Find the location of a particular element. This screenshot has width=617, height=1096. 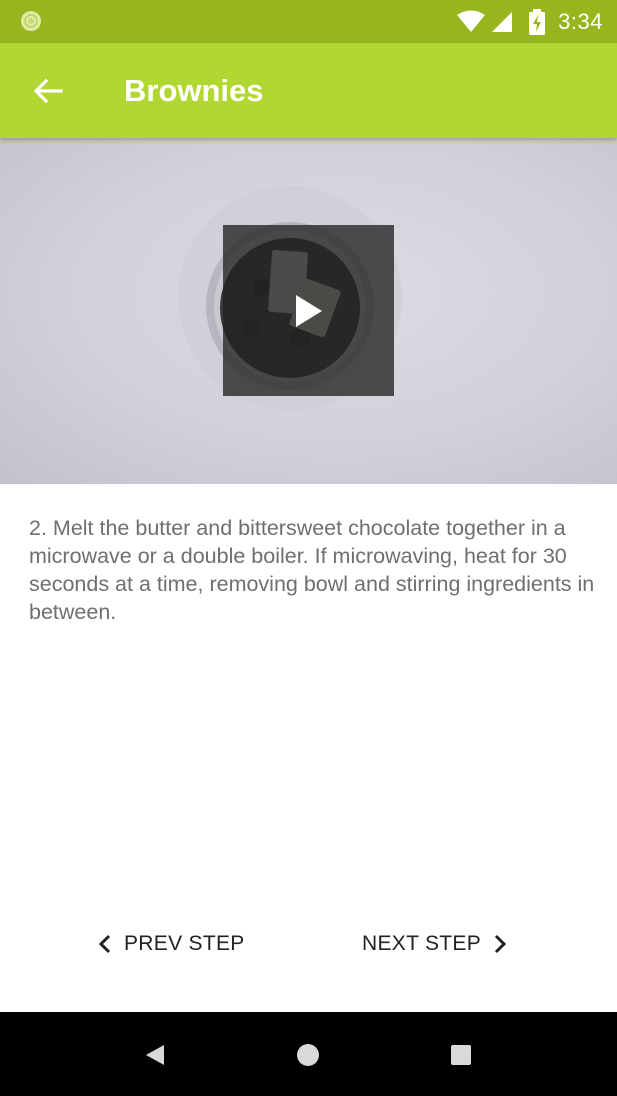

system-recents-button is located at coordinates (461, 1055).